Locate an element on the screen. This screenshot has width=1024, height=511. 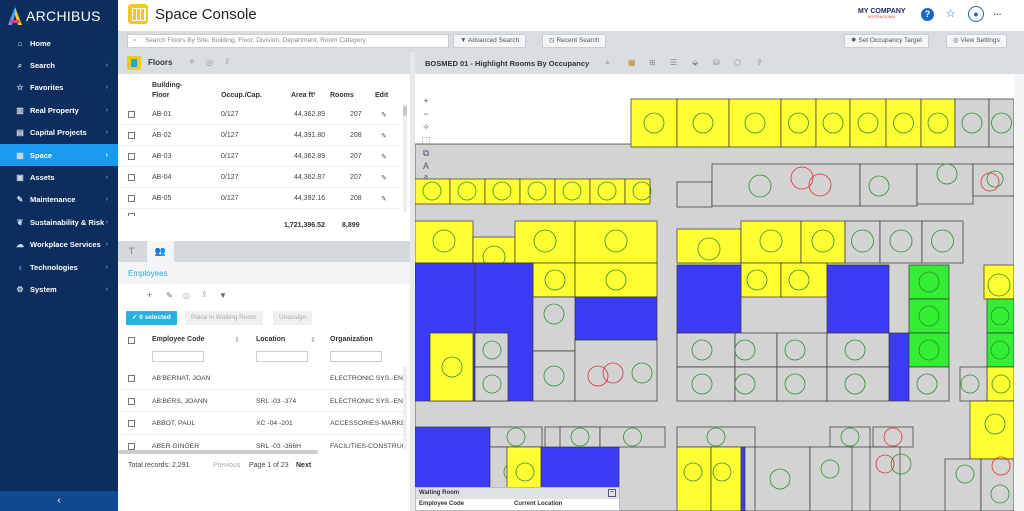
sort-icon: ⇕ is located at coordinates (313, 340).